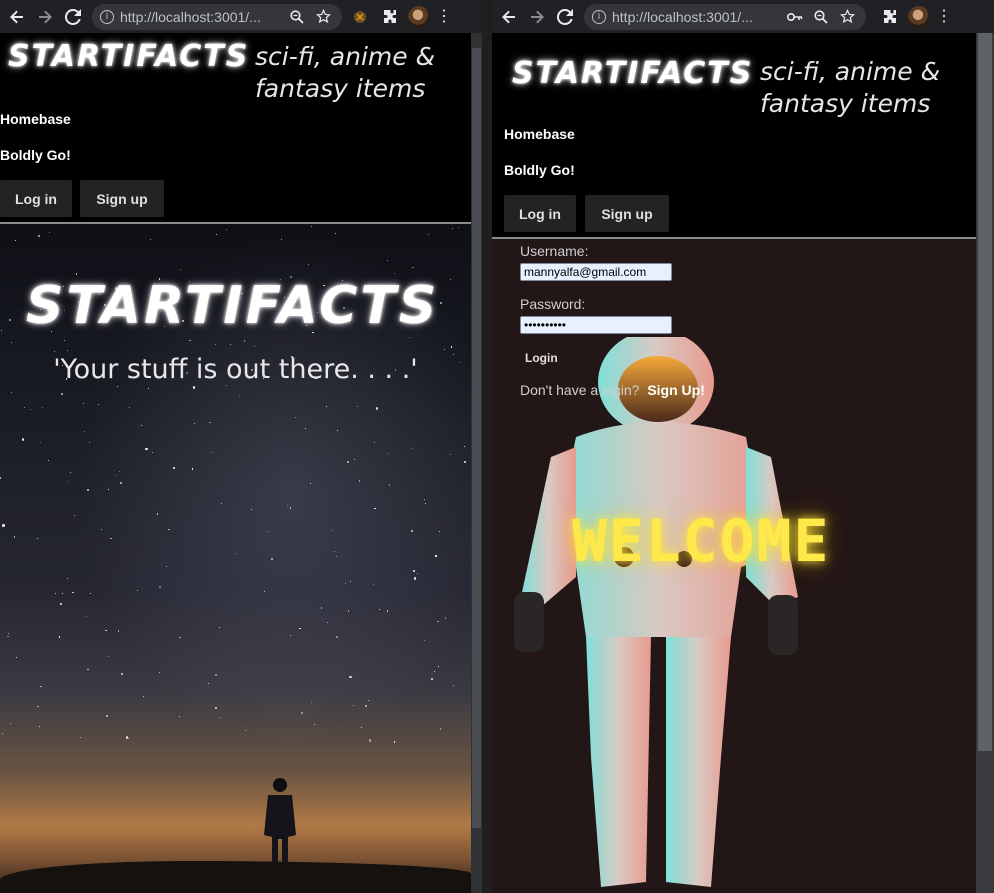  Describe the element at coordinates (596, 272) in the screenshot. I see `username-input` at that location.